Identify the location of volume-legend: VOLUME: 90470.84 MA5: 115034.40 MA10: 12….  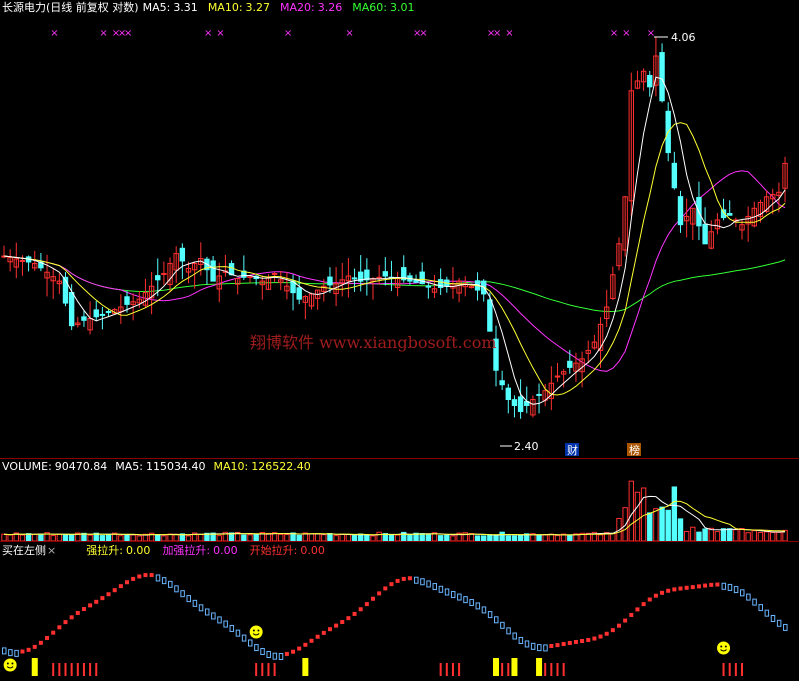
(156, 467).